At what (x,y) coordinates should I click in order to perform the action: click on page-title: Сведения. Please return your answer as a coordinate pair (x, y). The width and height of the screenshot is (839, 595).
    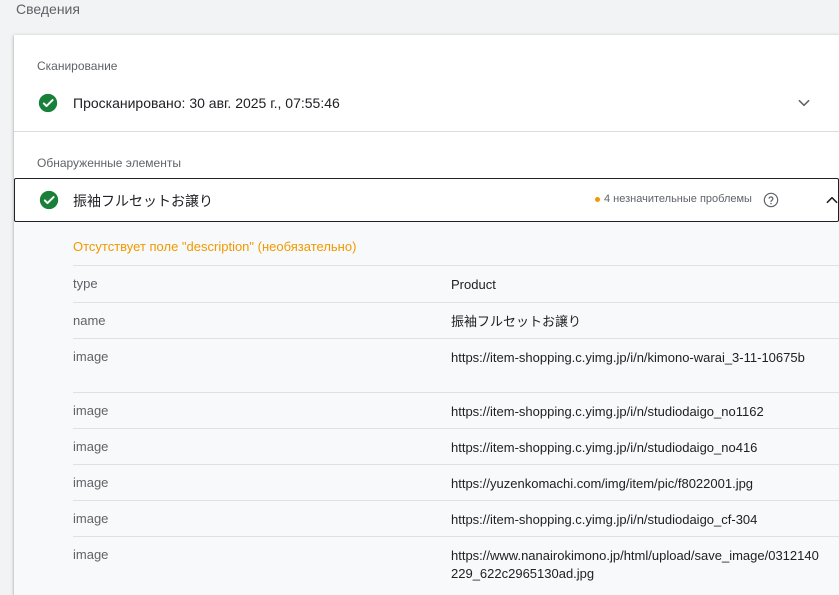
    Looking at the image, I should click on (48, 9).